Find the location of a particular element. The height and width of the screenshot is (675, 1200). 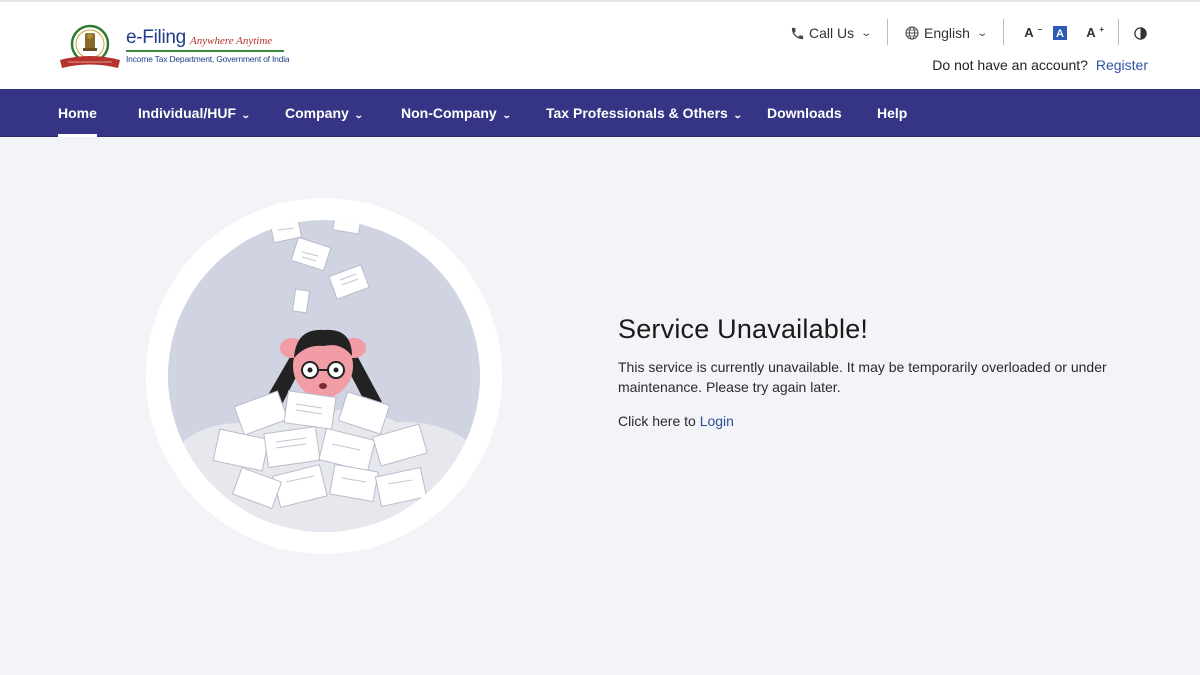

nav-item-tax-professionals: Tax Professionals & Others ⌄ is located at coordinates (644, 113).